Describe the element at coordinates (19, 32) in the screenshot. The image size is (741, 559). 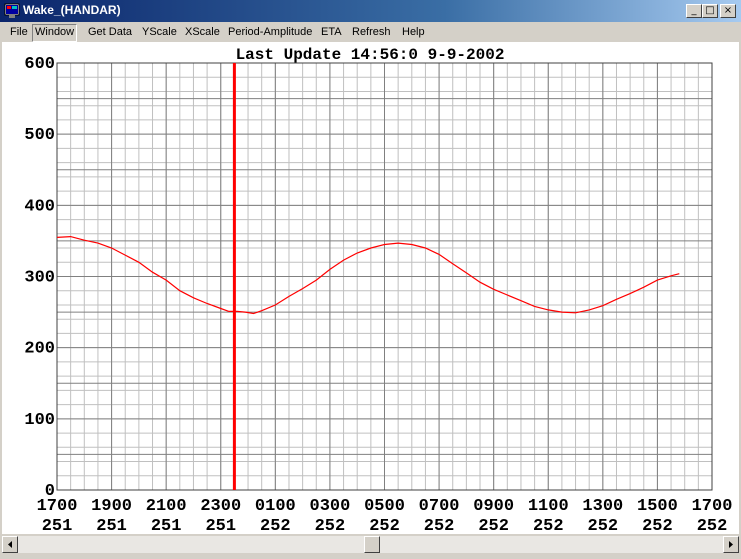
I see `menu-file: File` at that location.